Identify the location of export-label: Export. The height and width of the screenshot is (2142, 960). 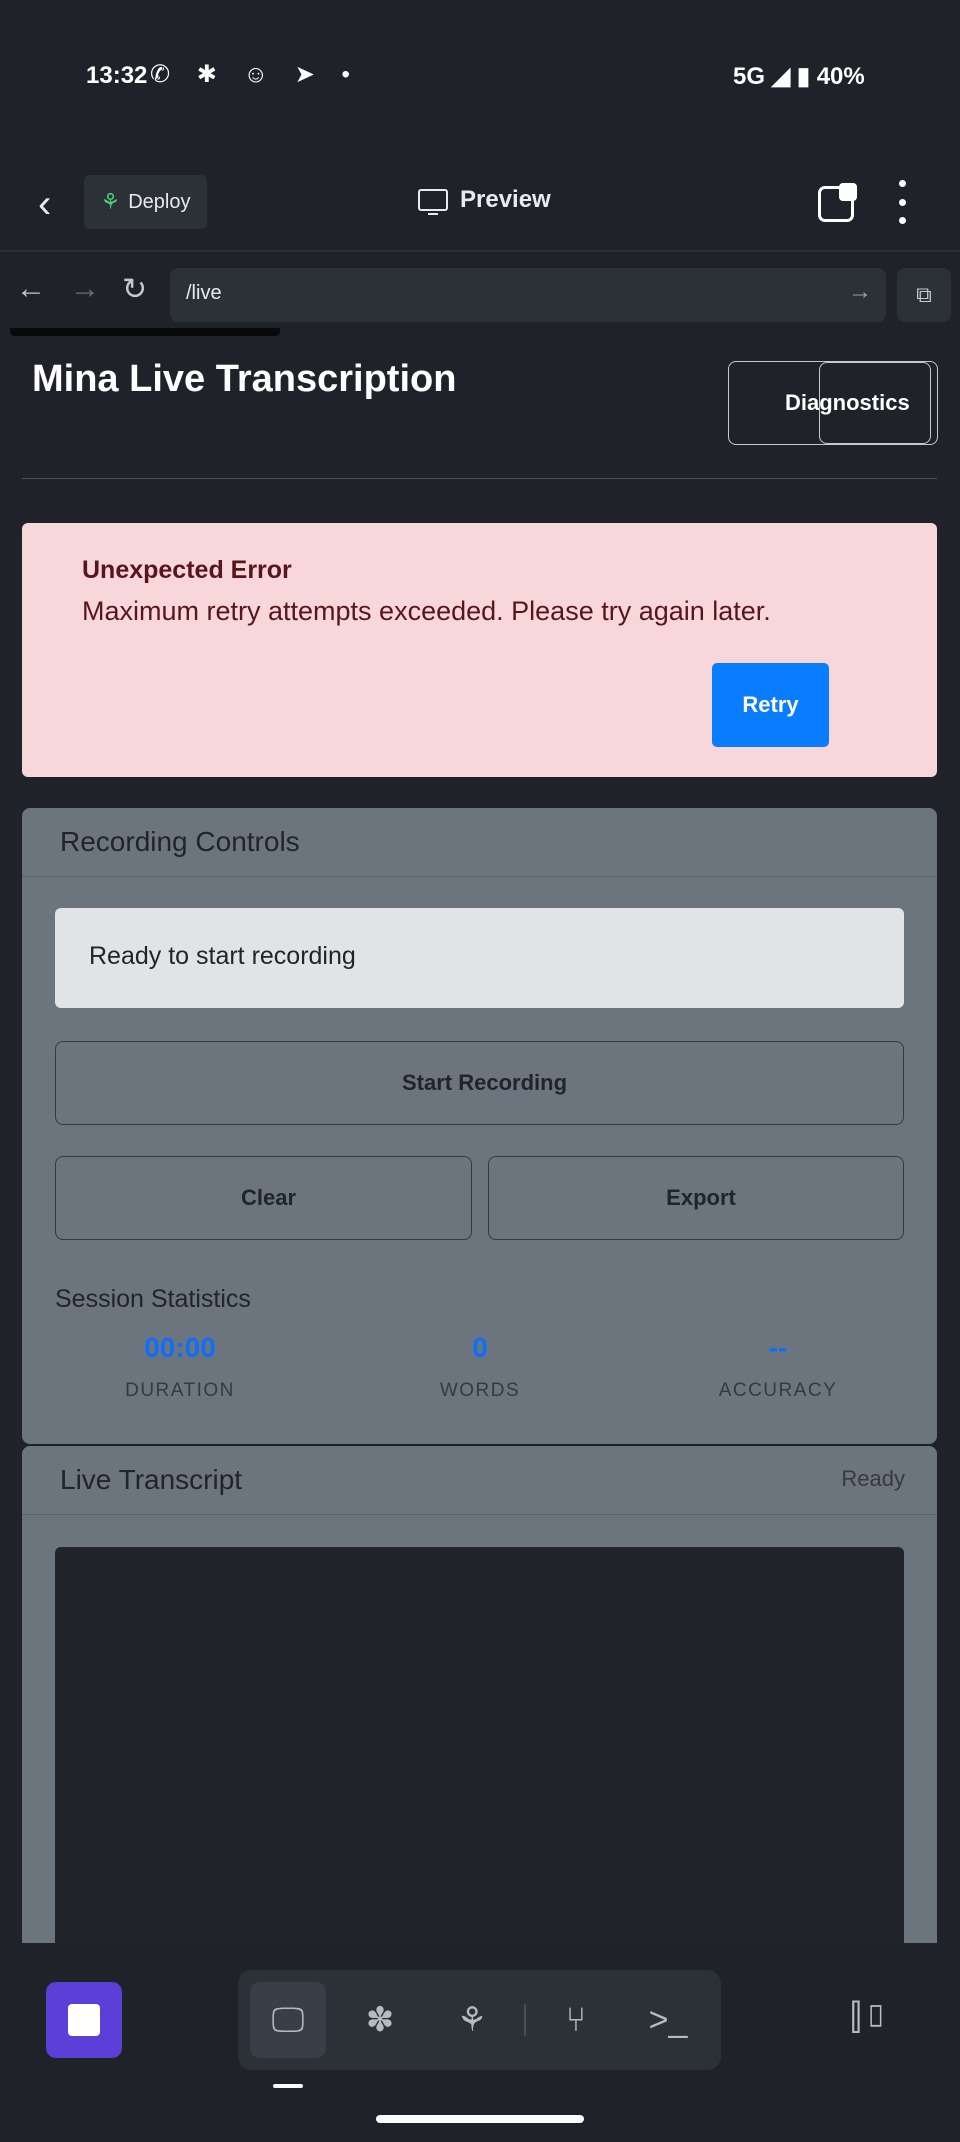
(701, 1197).